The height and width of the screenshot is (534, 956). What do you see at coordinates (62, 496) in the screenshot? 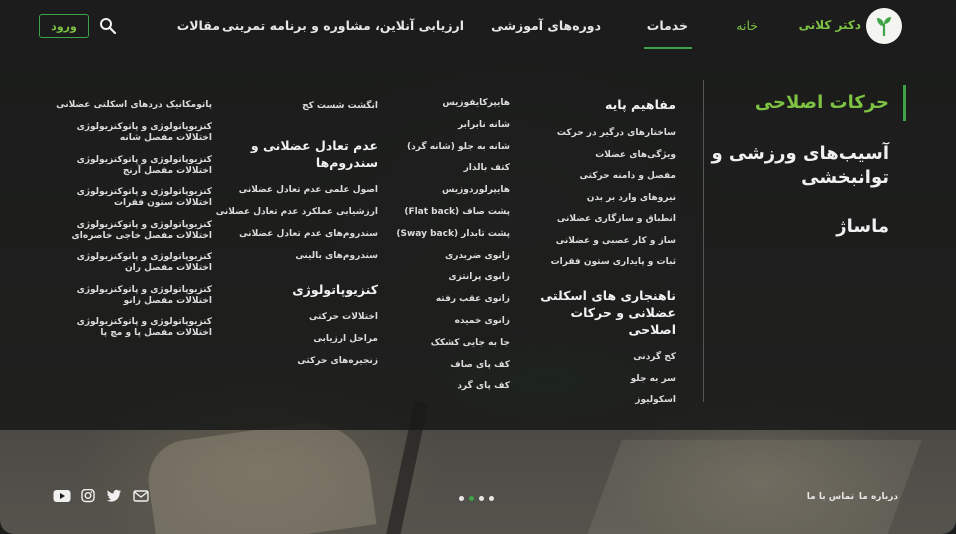
I see `youtube-icon` at bounding box center [62, 496].